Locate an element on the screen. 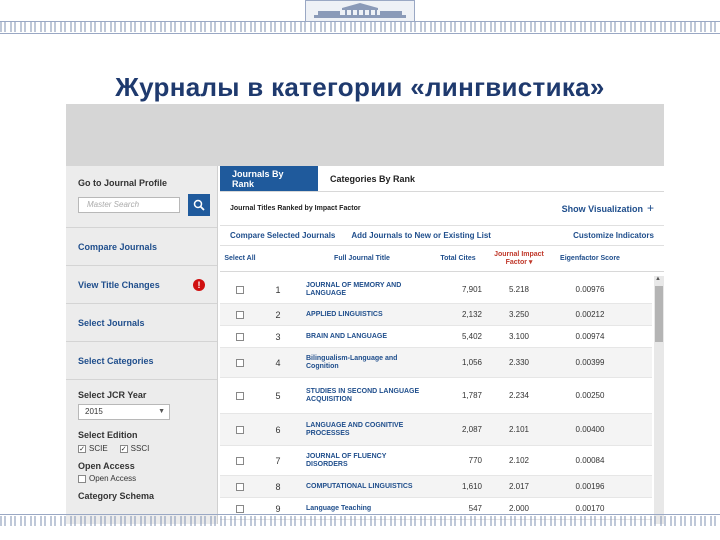 The image size is (720, 540). total-cites-cell: 1,610 is located at coordinates (471, 486).